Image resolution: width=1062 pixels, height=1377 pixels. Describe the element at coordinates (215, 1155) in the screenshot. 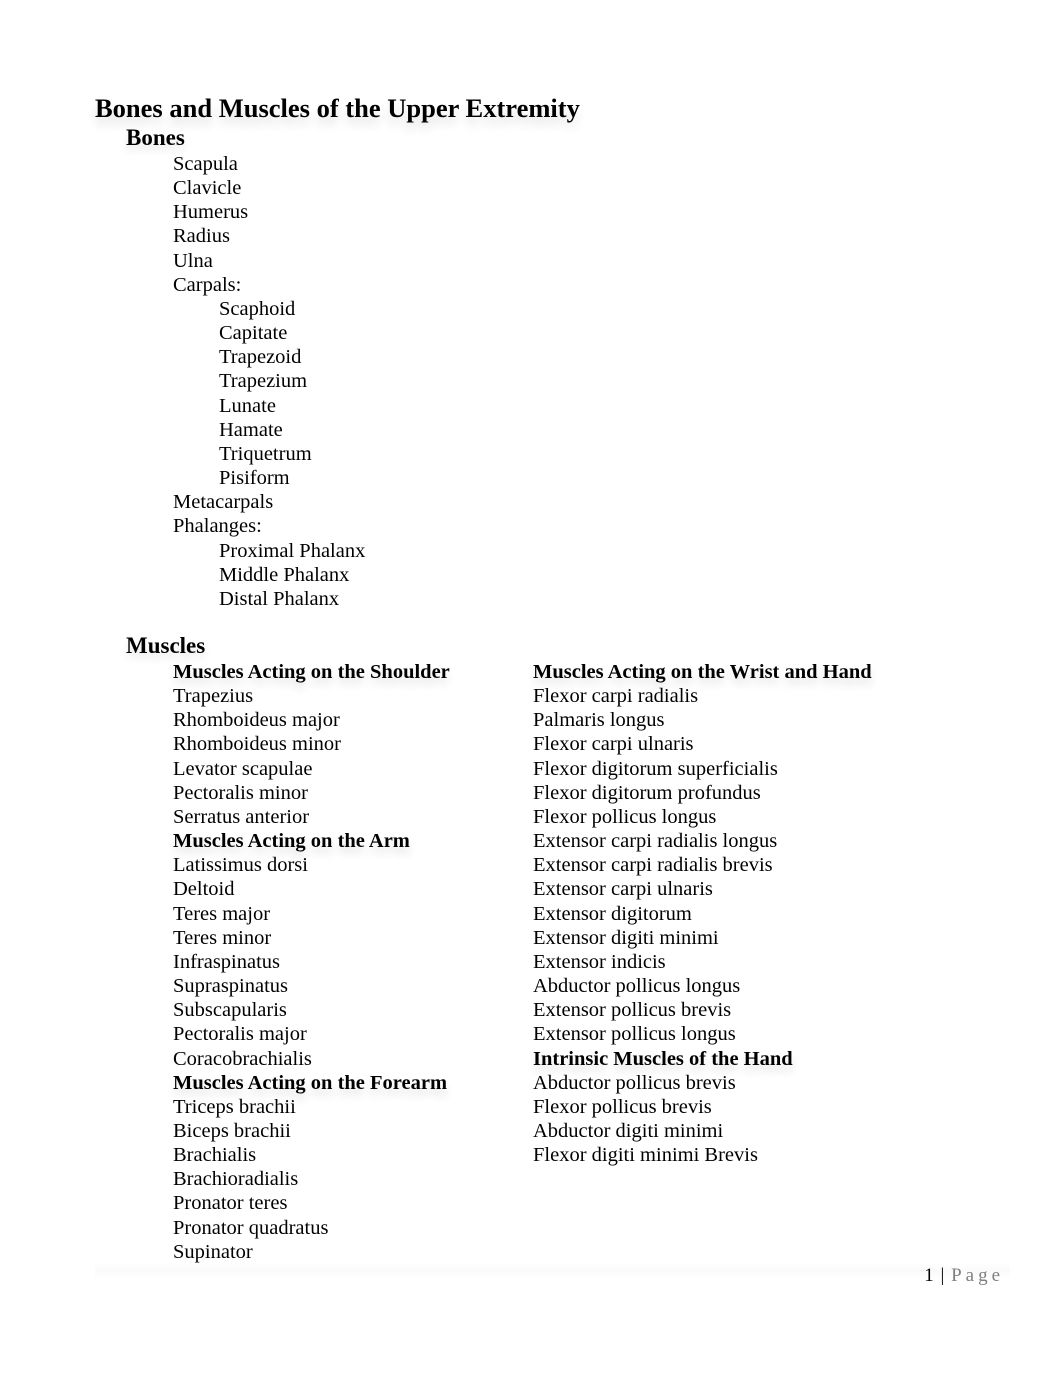

I see `muscle-item: Brachialis` at that location.